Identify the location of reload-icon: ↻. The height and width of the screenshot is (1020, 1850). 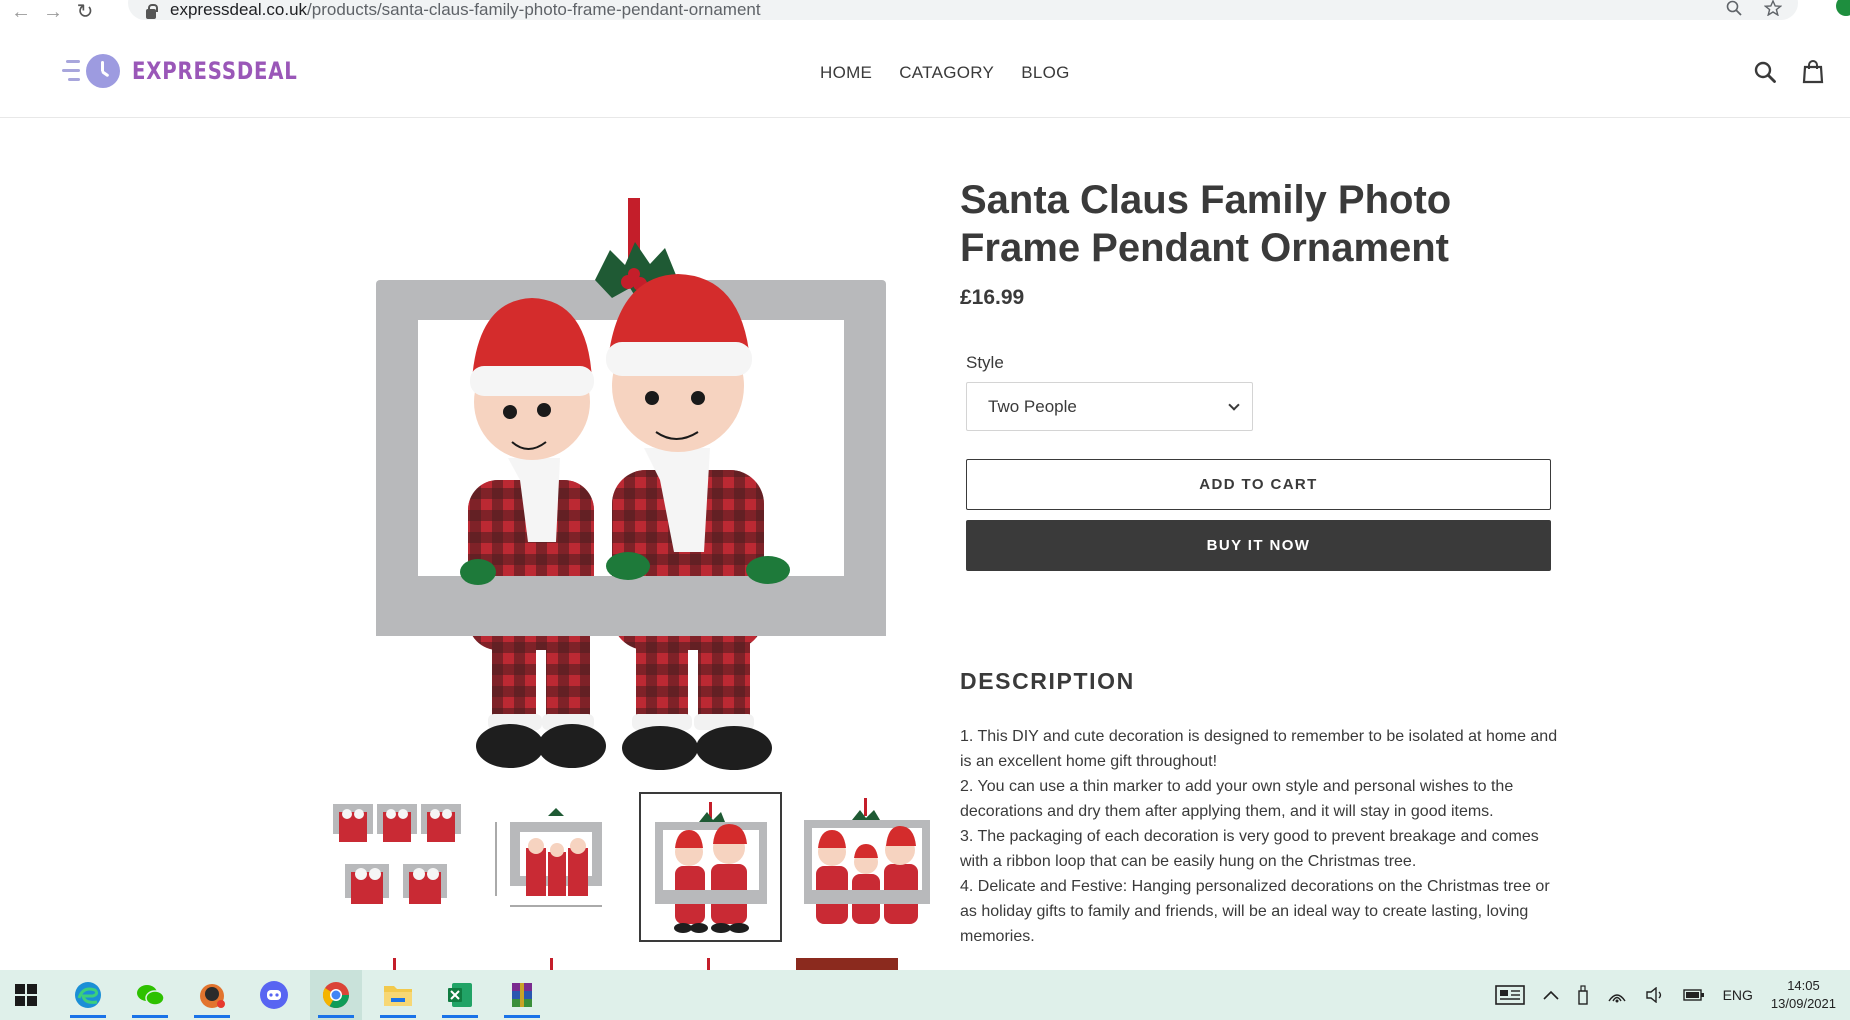
(85, 13).